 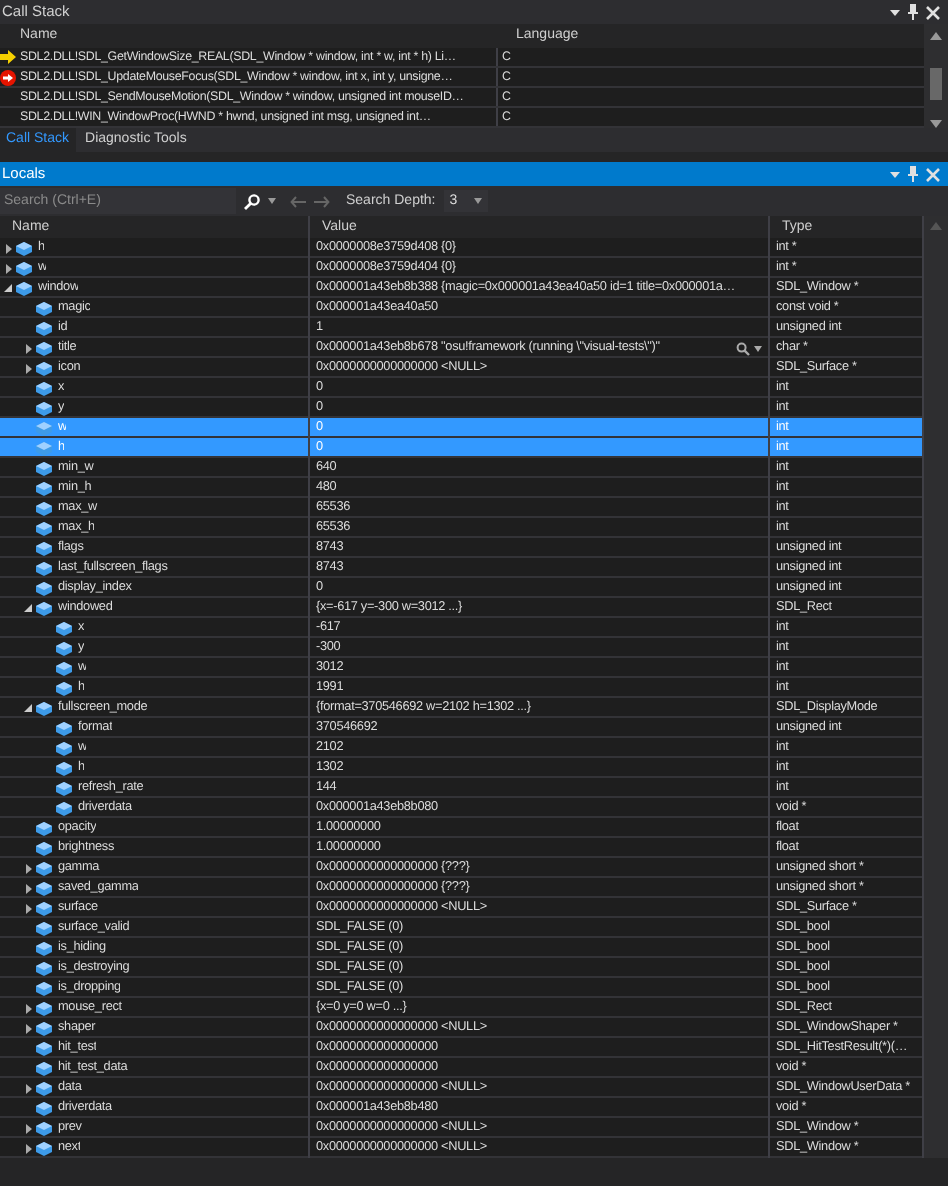 What do you see at coordinates (298, 201) in the screenshot?
I see `back-arrow-icon` at bounding box center [298, 201].